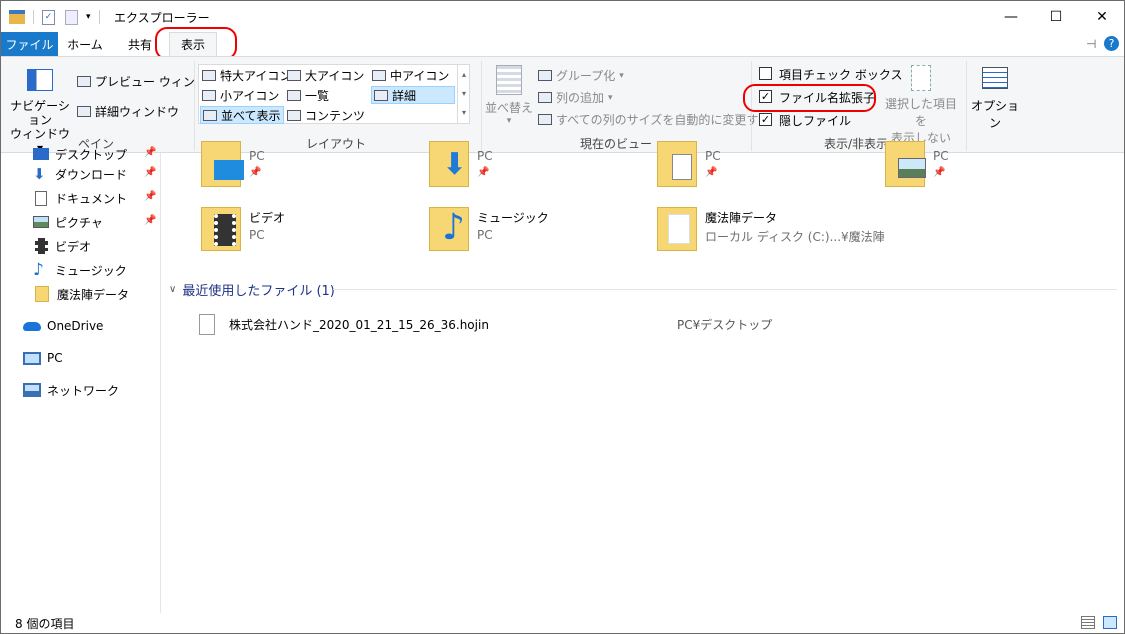 The height and width of the screenshot is (634, 1125). I want to click on fit-columns-icon, so click(545, 119).